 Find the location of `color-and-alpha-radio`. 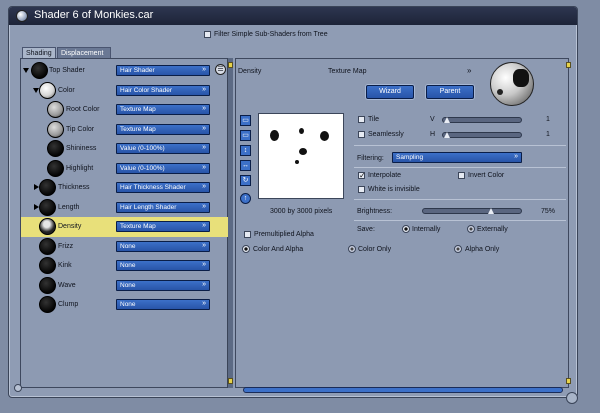

color-and-alpha-radio is located at coordinates (246, 249).